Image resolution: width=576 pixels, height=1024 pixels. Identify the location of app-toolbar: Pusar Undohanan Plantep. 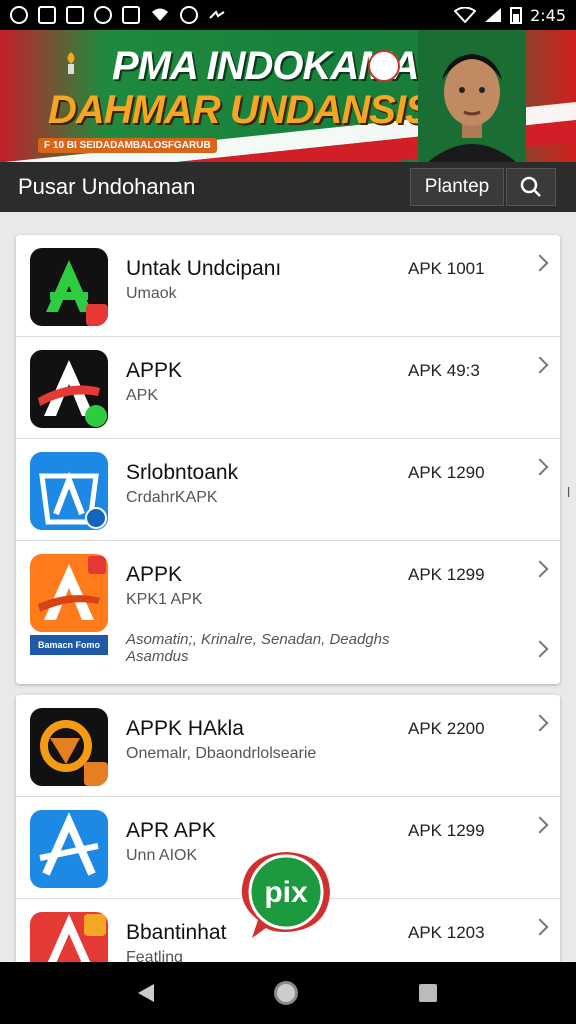
(288, 187).